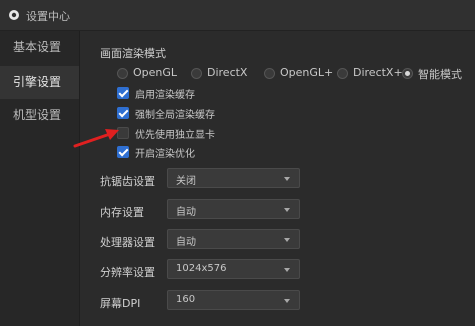 The height and width of the screenshot is (326, 475). What do you see at coordinates (165, 154) in the screenshot?
I see `checkbox-label: 开启渲染优化` at bounding box center [165, 154].